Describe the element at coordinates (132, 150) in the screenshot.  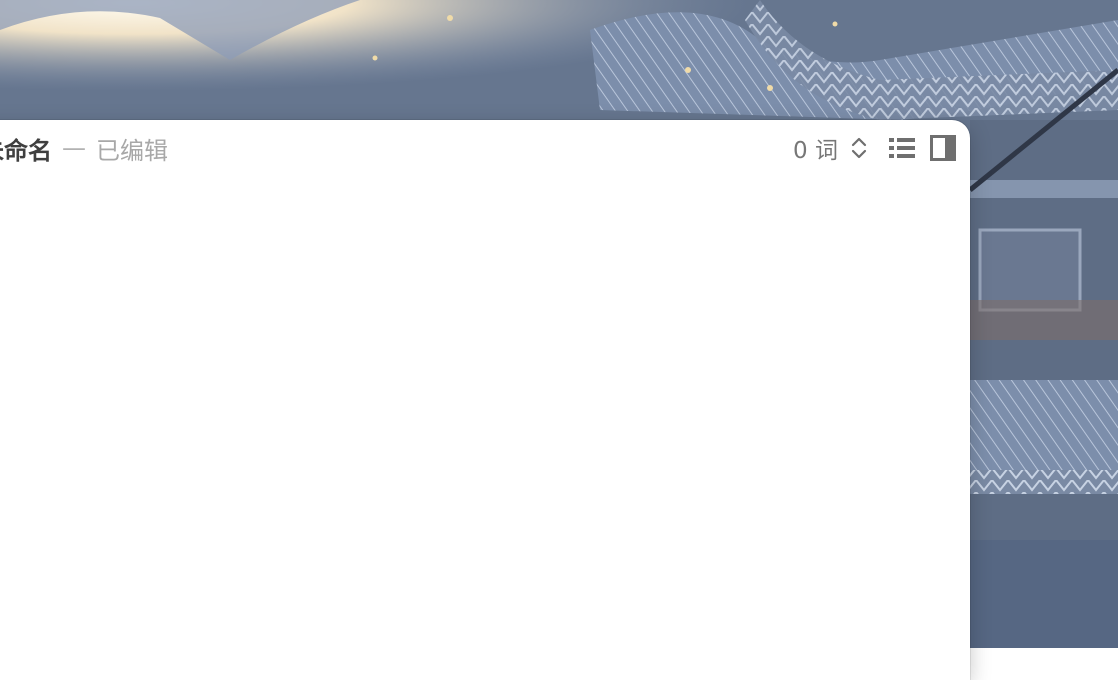
I see `edited-status: 已编辑` at that location.